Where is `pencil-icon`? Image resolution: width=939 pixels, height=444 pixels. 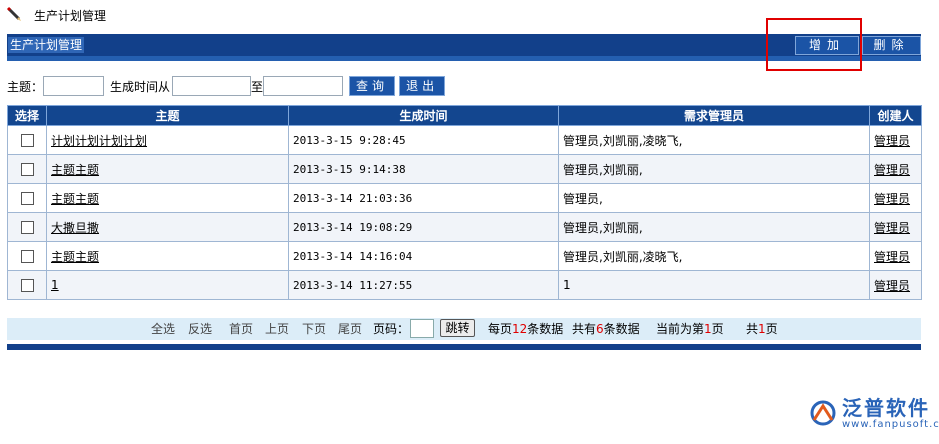 pencil-icon is located at coordinates (15, 15).